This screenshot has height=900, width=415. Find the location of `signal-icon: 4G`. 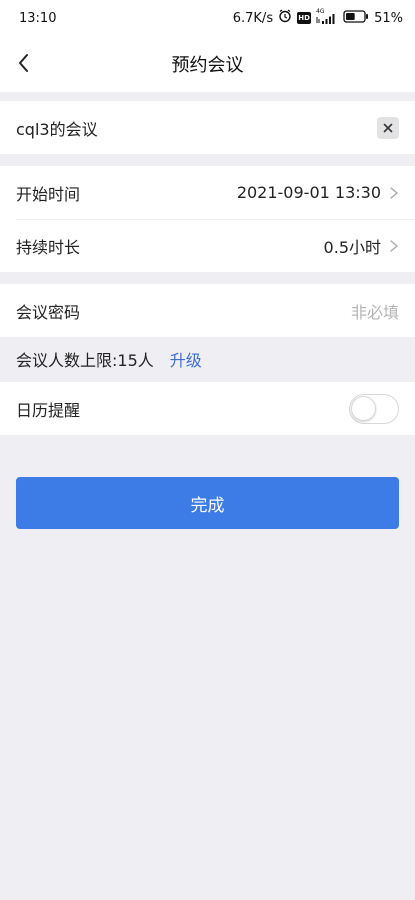

signal-icon: 4G is located at coordinates (327, 16).